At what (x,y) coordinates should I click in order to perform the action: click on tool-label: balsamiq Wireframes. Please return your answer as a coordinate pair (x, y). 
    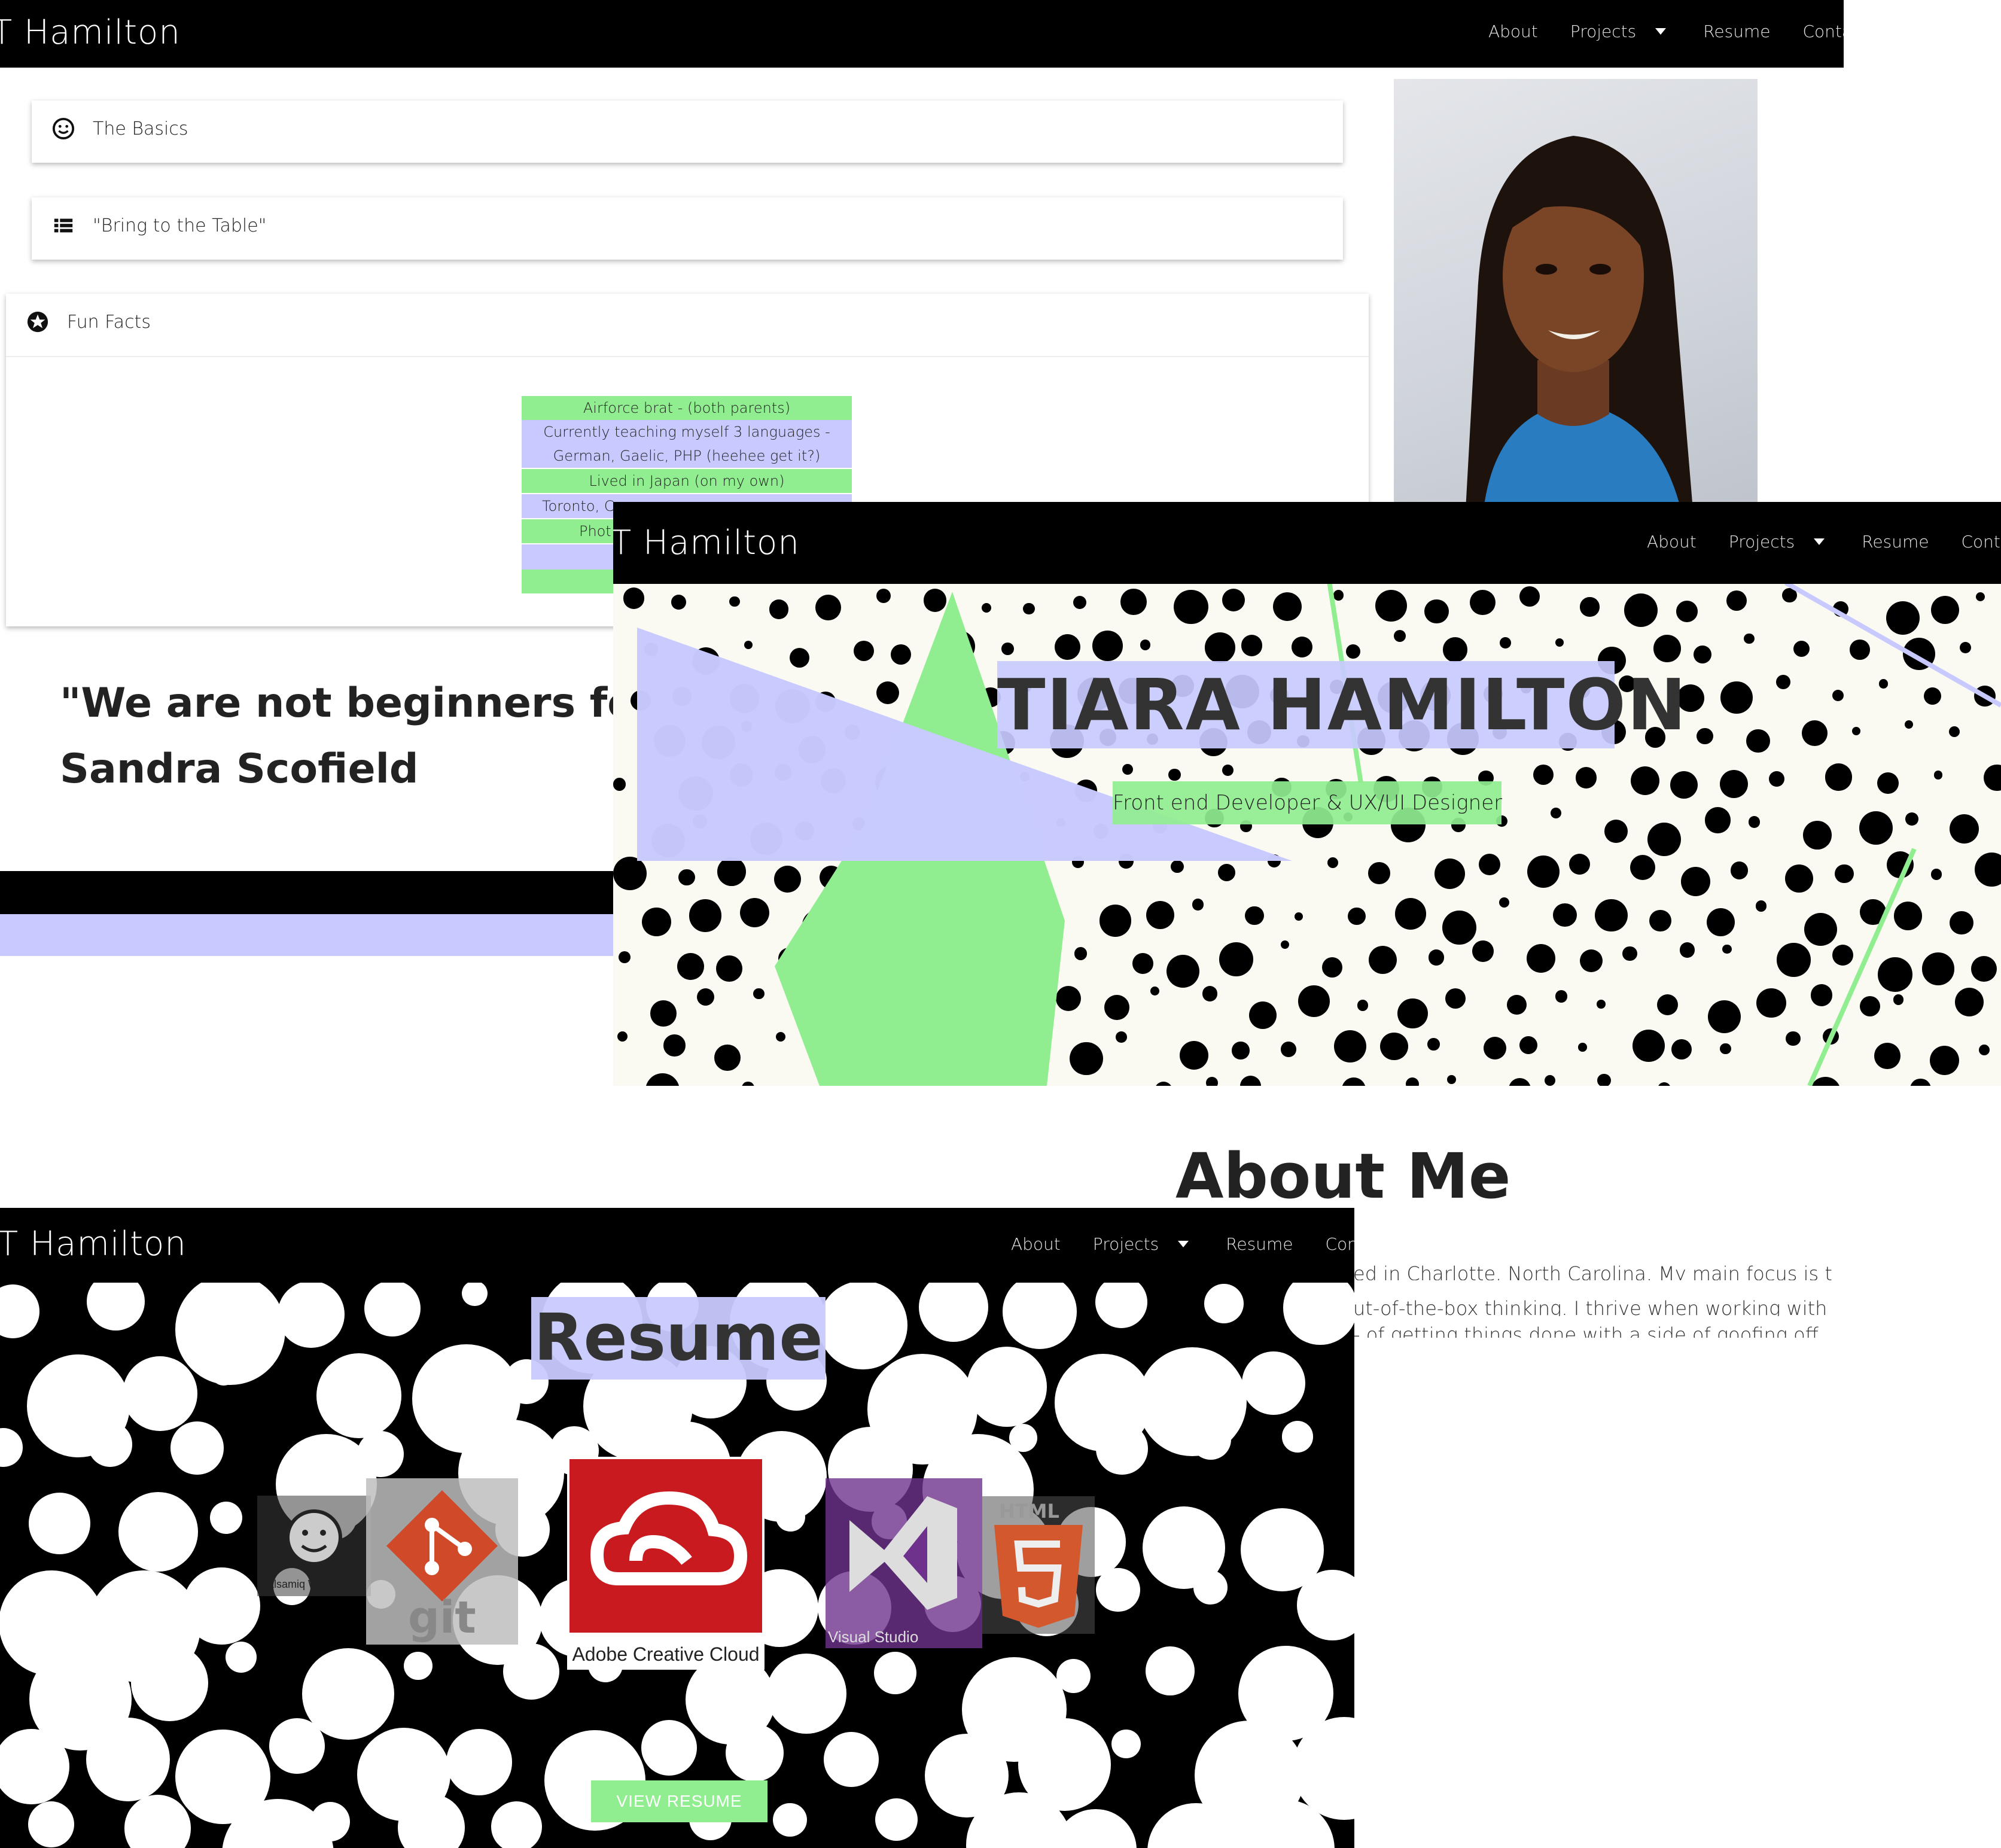
    Looking at the image, I should click on (313, 1584).